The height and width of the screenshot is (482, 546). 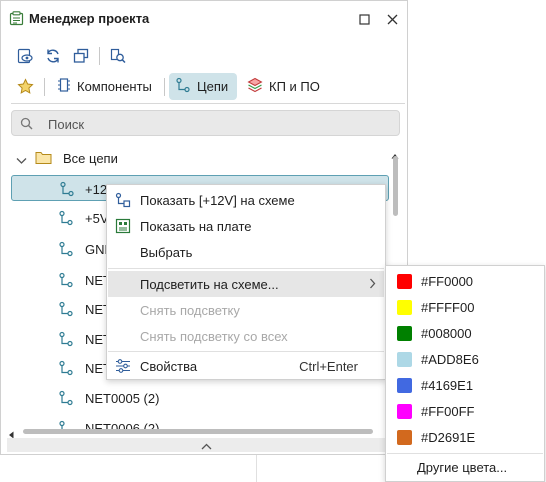 I want to click on color-label: #D2691E, so click(x=448, y=437).